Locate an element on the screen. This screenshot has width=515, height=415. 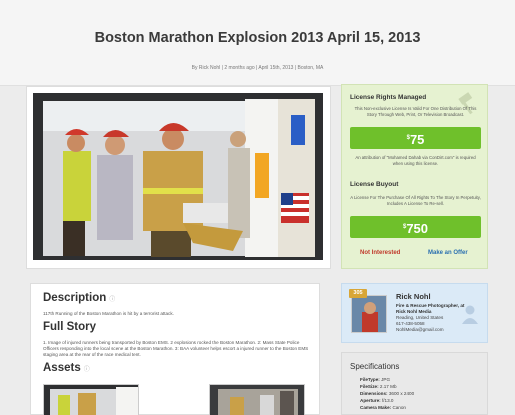
assets-heading: Assets ⓘ is located at coordinates (66, 368).